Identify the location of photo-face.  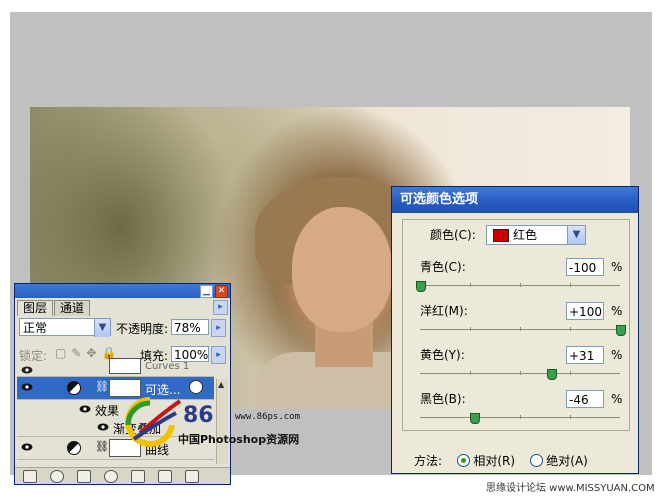
(342, 269).